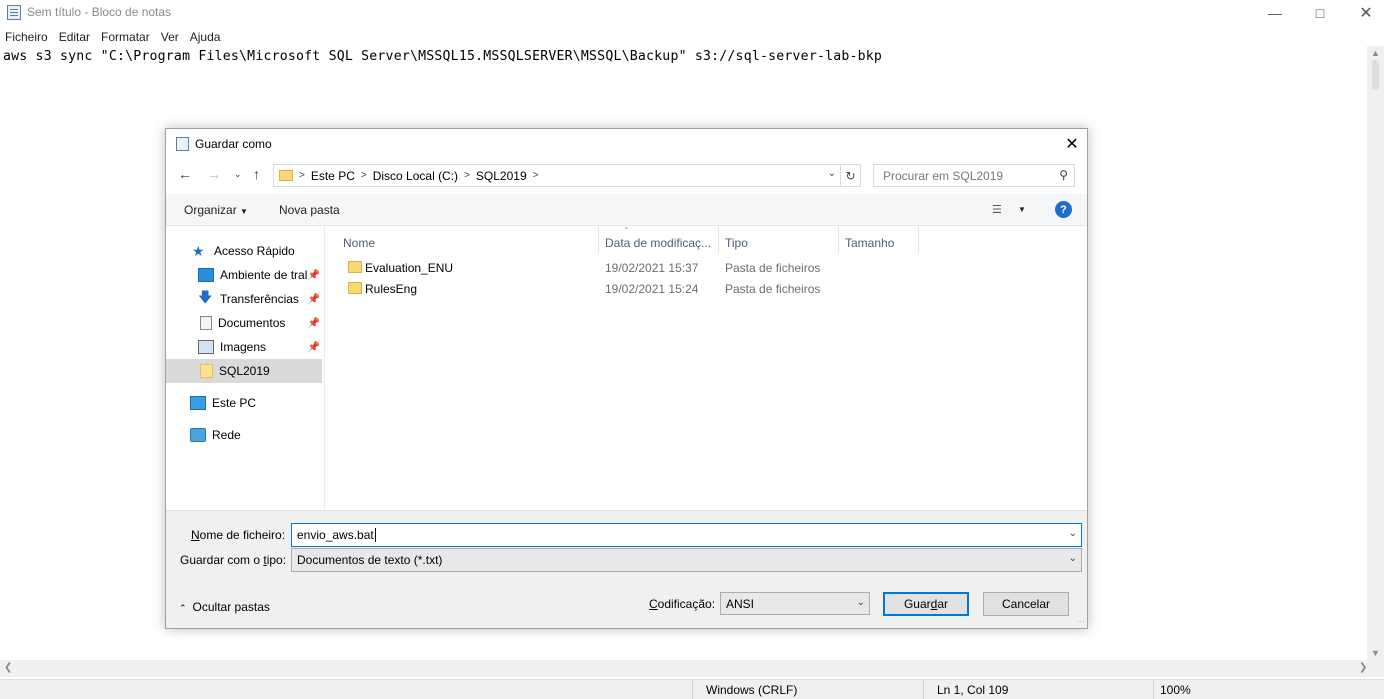 The width and height of the screenshot is (1384, 699). I want to click on status-separator, so click(923, 689).